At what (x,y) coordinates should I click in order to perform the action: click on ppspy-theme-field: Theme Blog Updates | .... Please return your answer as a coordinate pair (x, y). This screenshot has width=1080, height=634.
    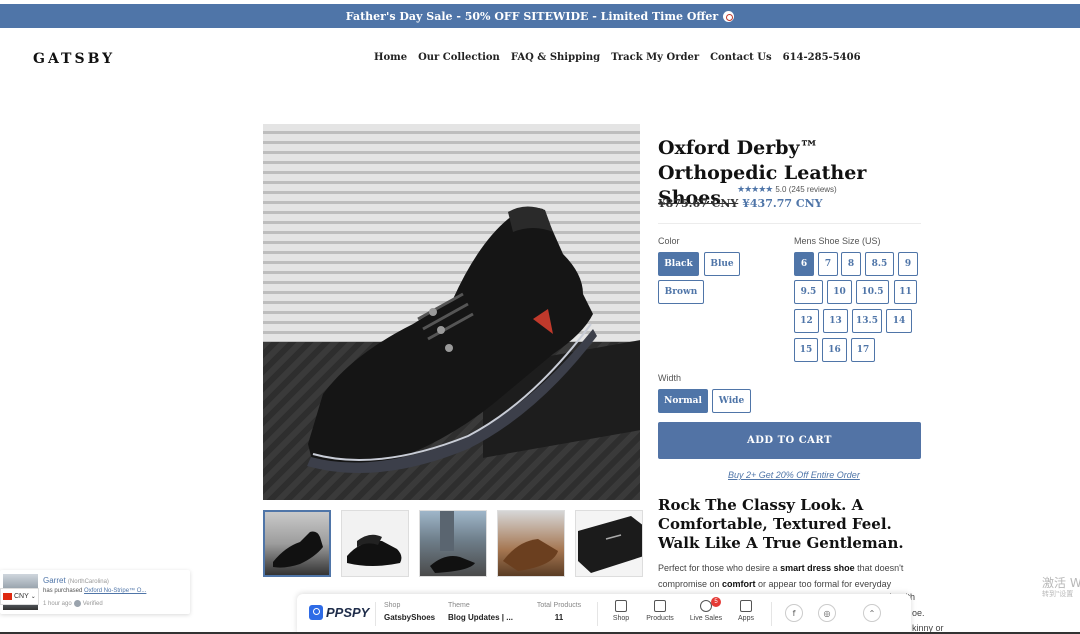
    Looking at the image, I should click on (480, 612).